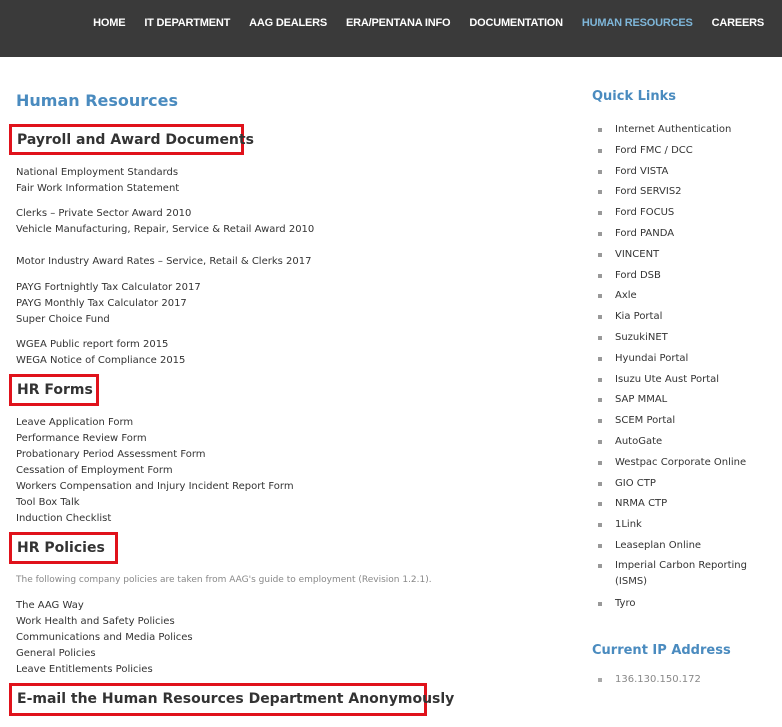 Image resolution: width=782 pixels, height=727 pixels. What do you see at coordinates (641, 503) in the screenshot?
I see `quick-link-nrma-ctp: NRMA CTP` at bounding box center [641, 503].